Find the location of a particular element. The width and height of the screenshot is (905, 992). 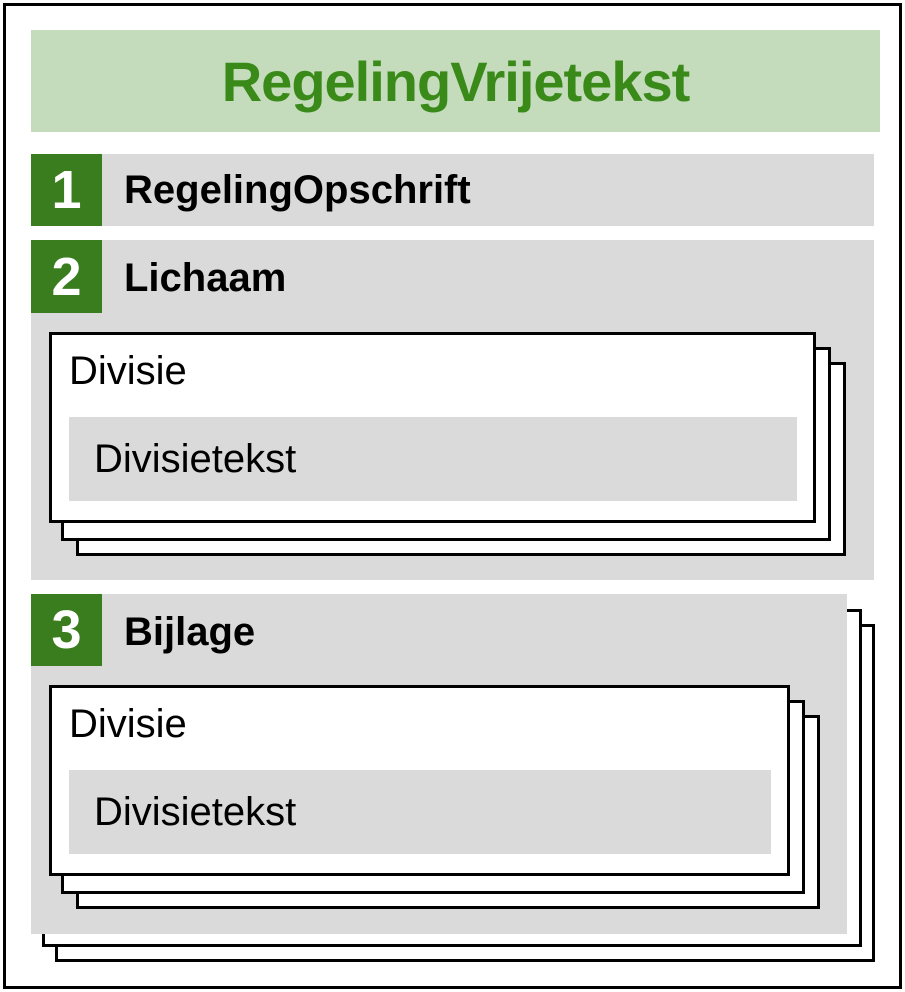

section-label: RegelingOpschrift is located at coordinates (297, 190).